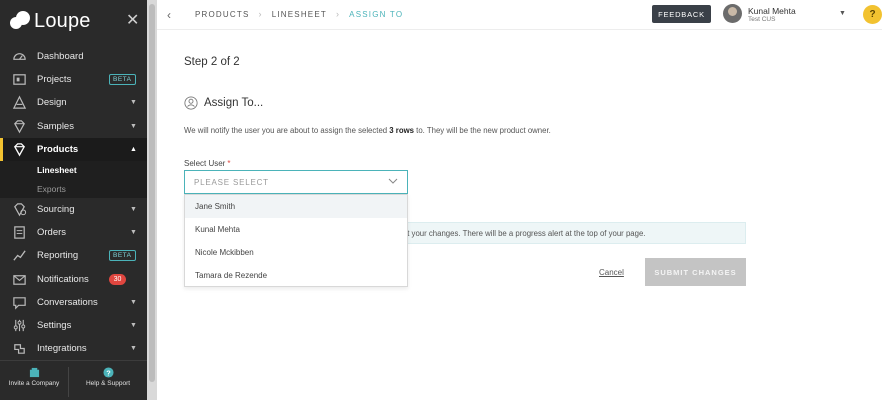  I want to click on sidebar-item-products: Products ▲, so click(73, 149).